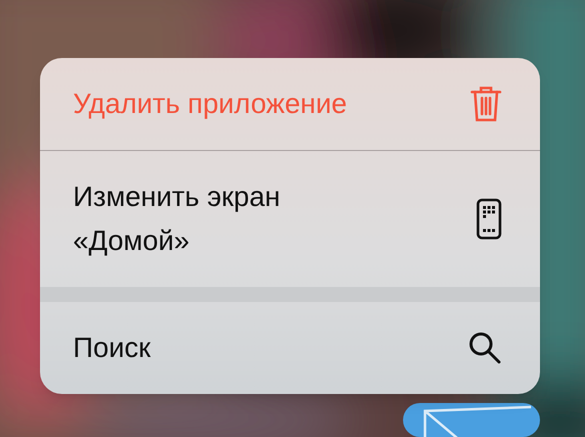 This screenshot has height=437, width=585. What do you see at coordinates (489, 219) in the screenshot?
I see `phone-icon` at bounding box center [489, 219].